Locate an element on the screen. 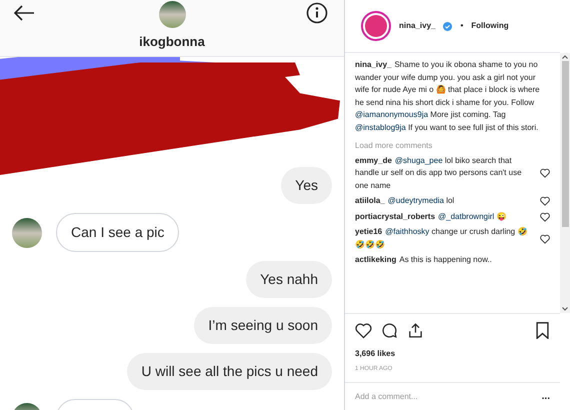  comment: portiacrystal_roberts @_datbrowngirl 😜 is located at coordinates (431, 216).